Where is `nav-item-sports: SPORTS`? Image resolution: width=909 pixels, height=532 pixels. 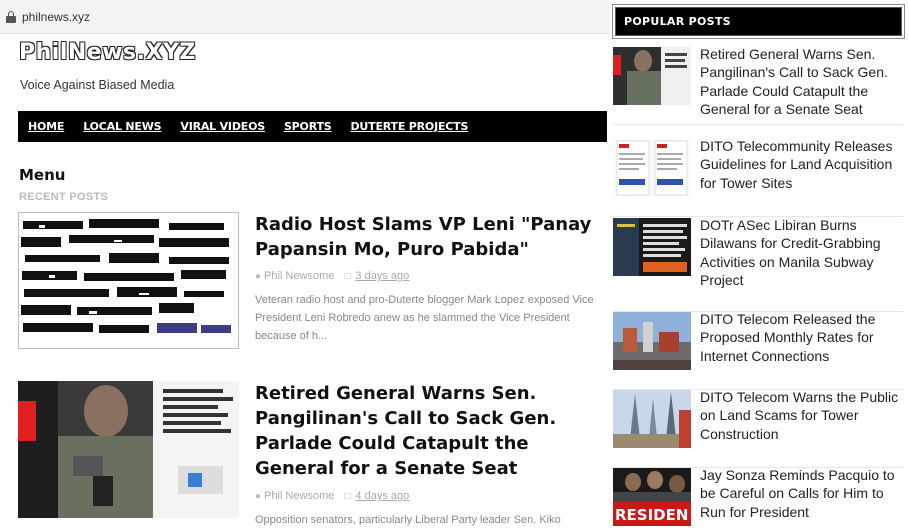 nav-item-sports: SPORTS is located at coordinates (308, 126).